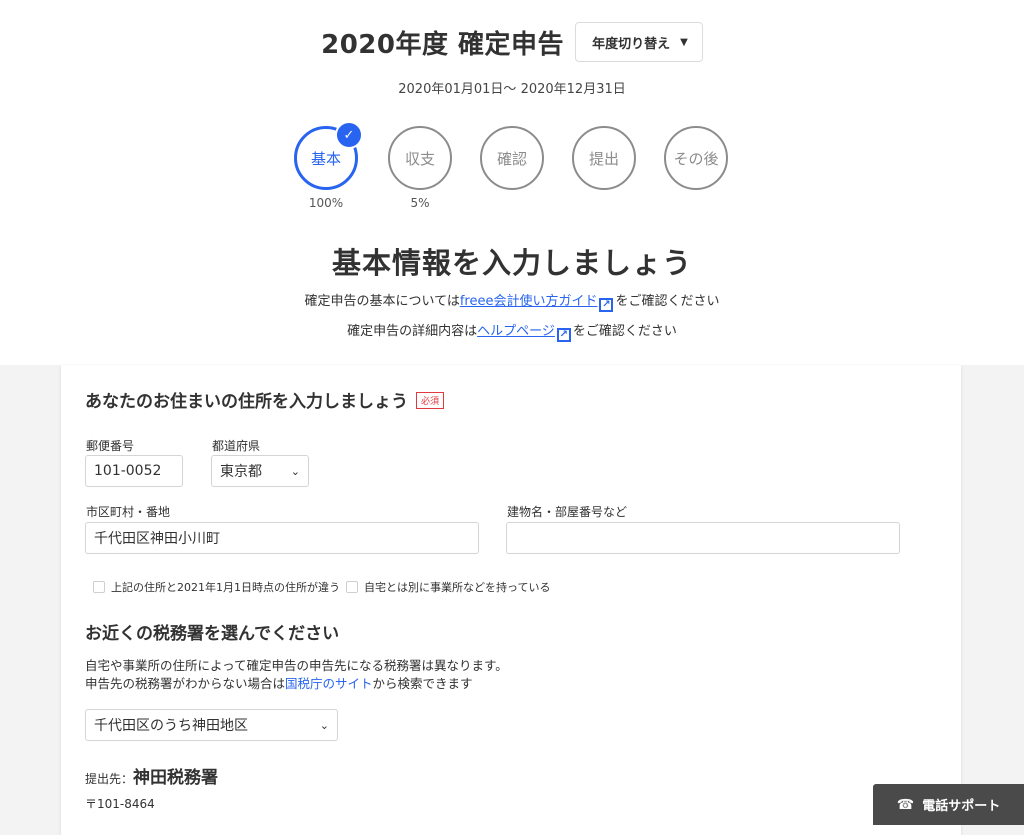 This screenshot has height=835, width=1024. I want to click on submission-destination: 提出先：神田税務署, so click(151, 775).